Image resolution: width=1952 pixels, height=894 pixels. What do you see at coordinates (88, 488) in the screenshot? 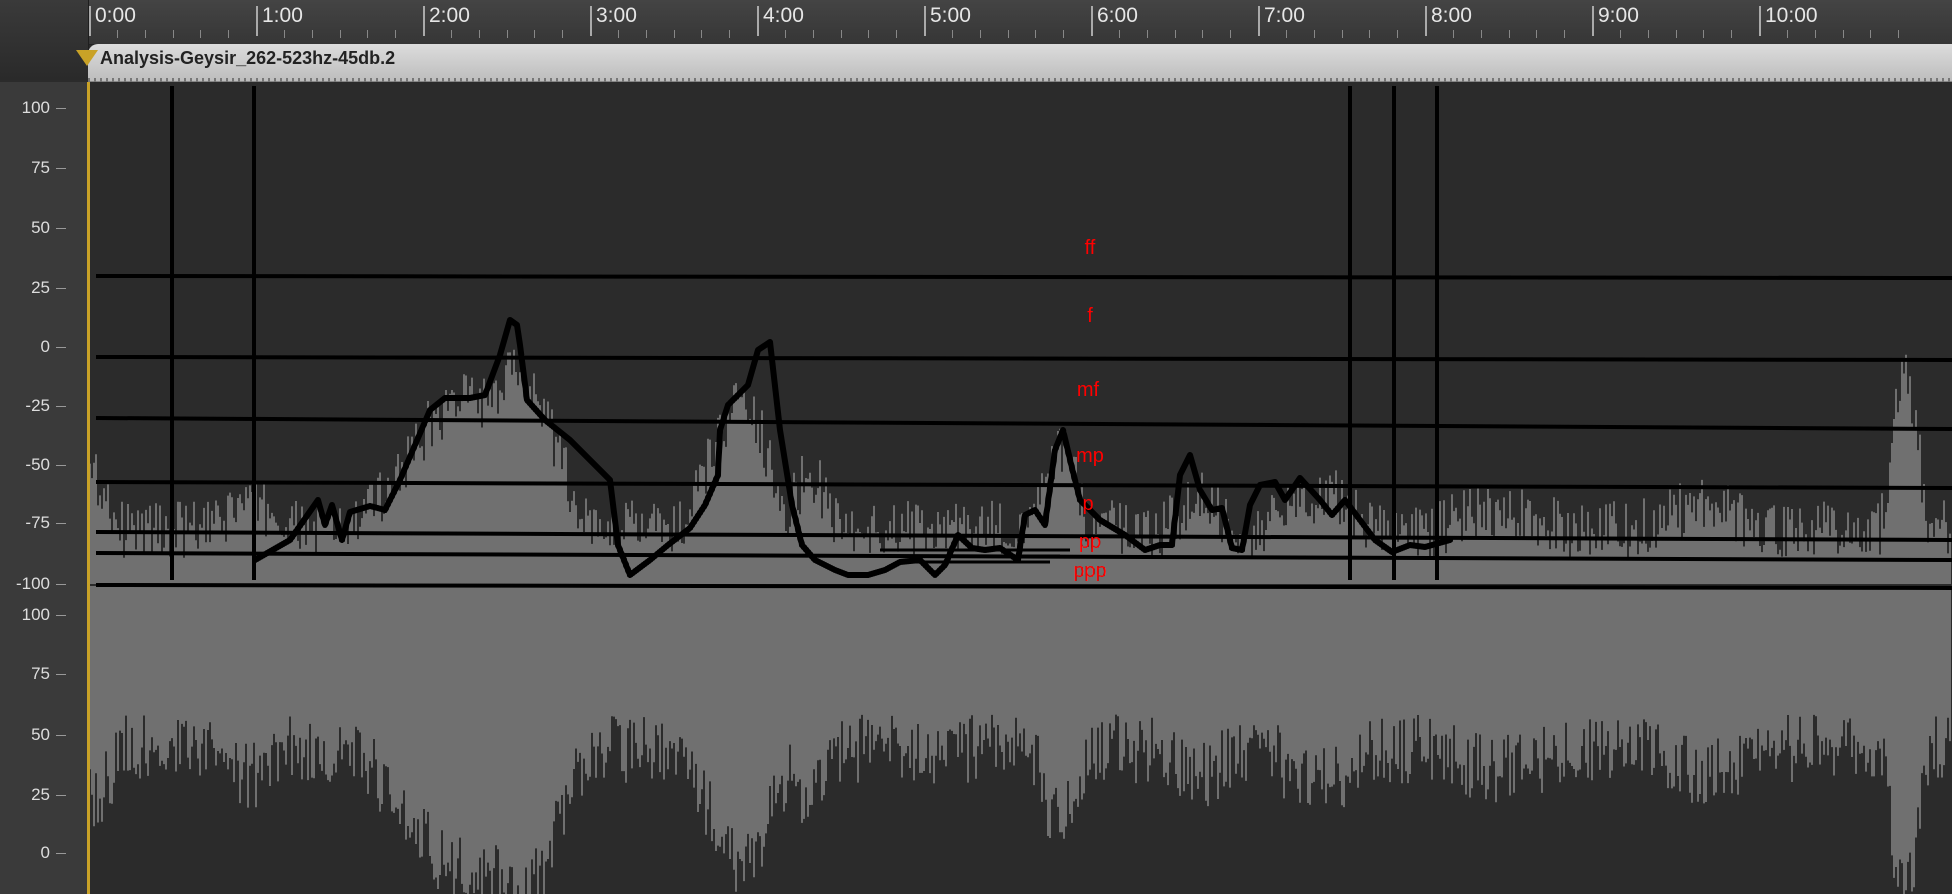
I see `playhead` at bounding box center [88, 488].